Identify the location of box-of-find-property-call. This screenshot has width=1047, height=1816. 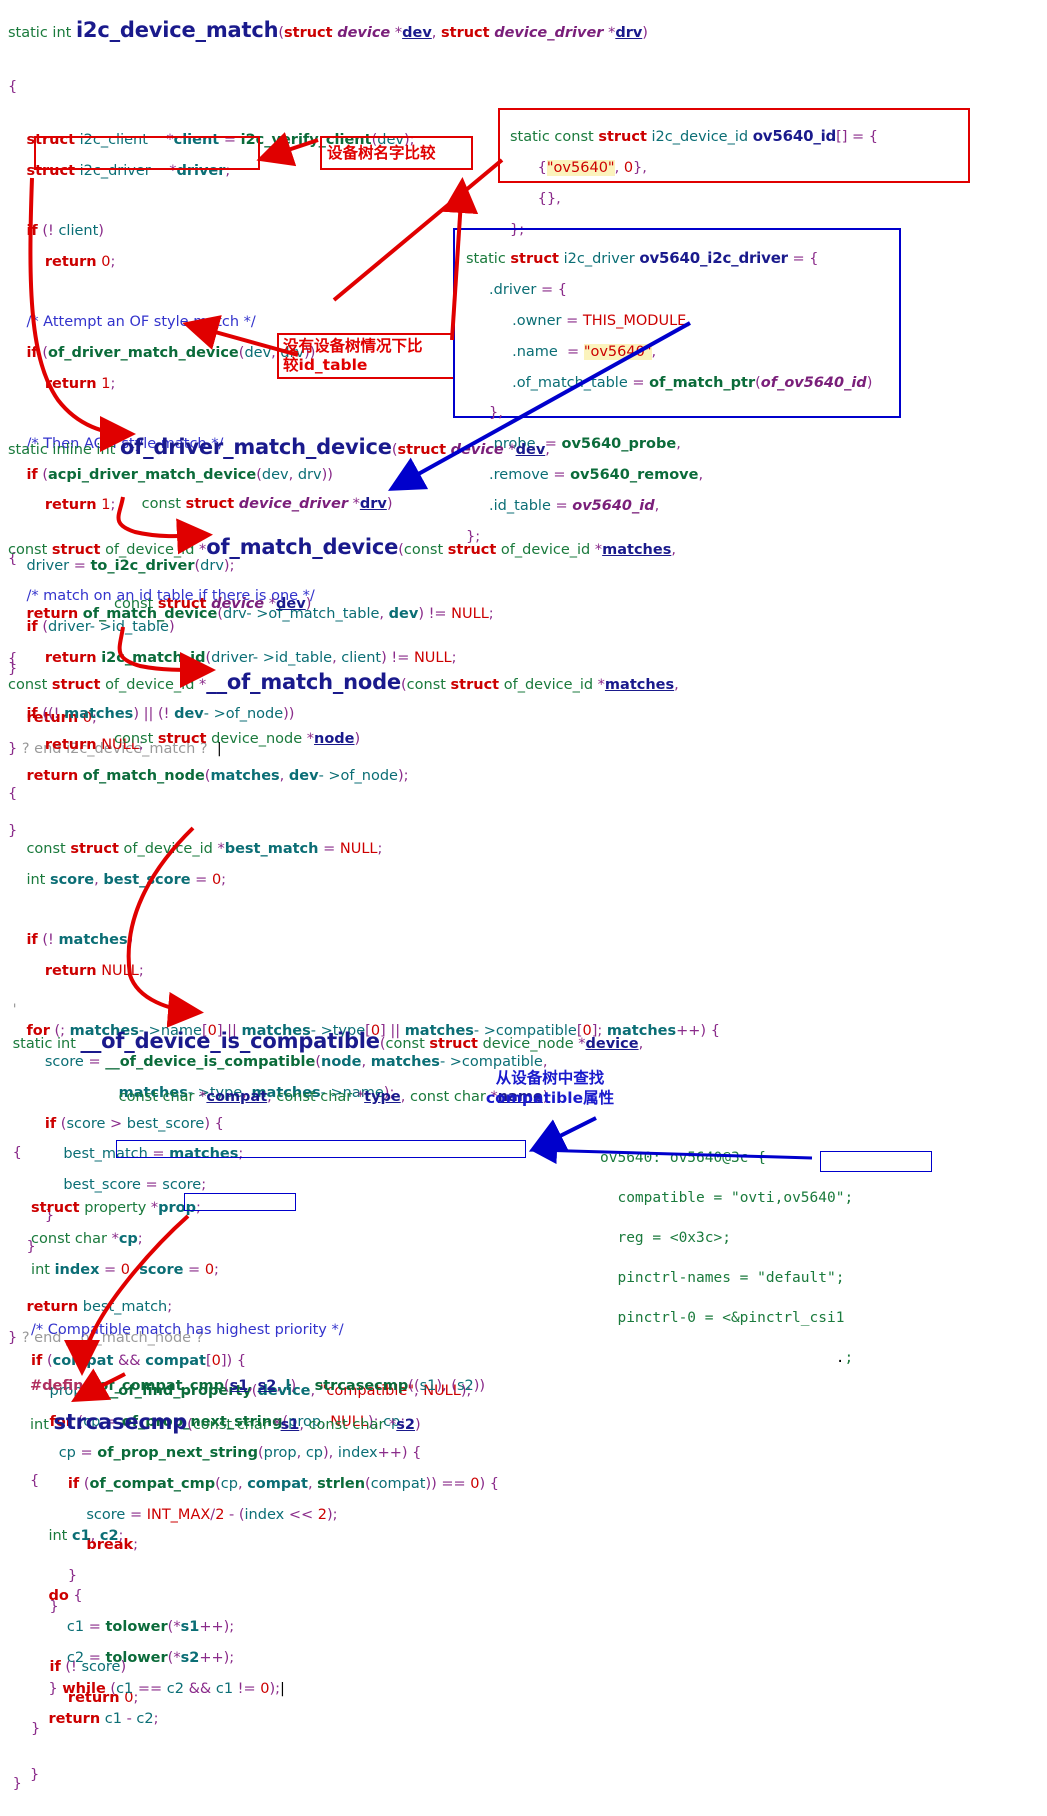
(321, 1149).